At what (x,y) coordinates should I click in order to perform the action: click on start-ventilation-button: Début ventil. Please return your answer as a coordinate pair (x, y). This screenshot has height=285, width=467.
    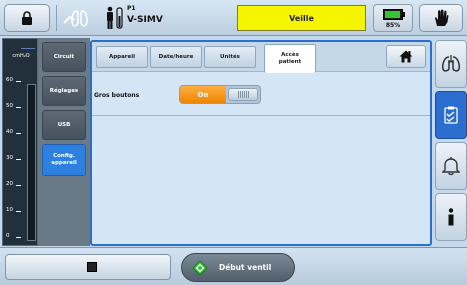
    Looking at the image, I should click on (238, 267).